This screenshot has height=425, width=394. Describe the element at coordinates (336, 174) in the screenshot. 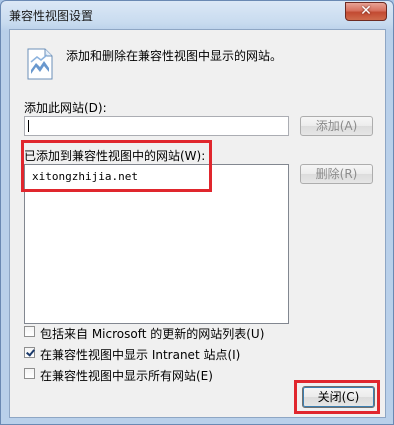

I see `remove-button: 删除(R)` at that location.